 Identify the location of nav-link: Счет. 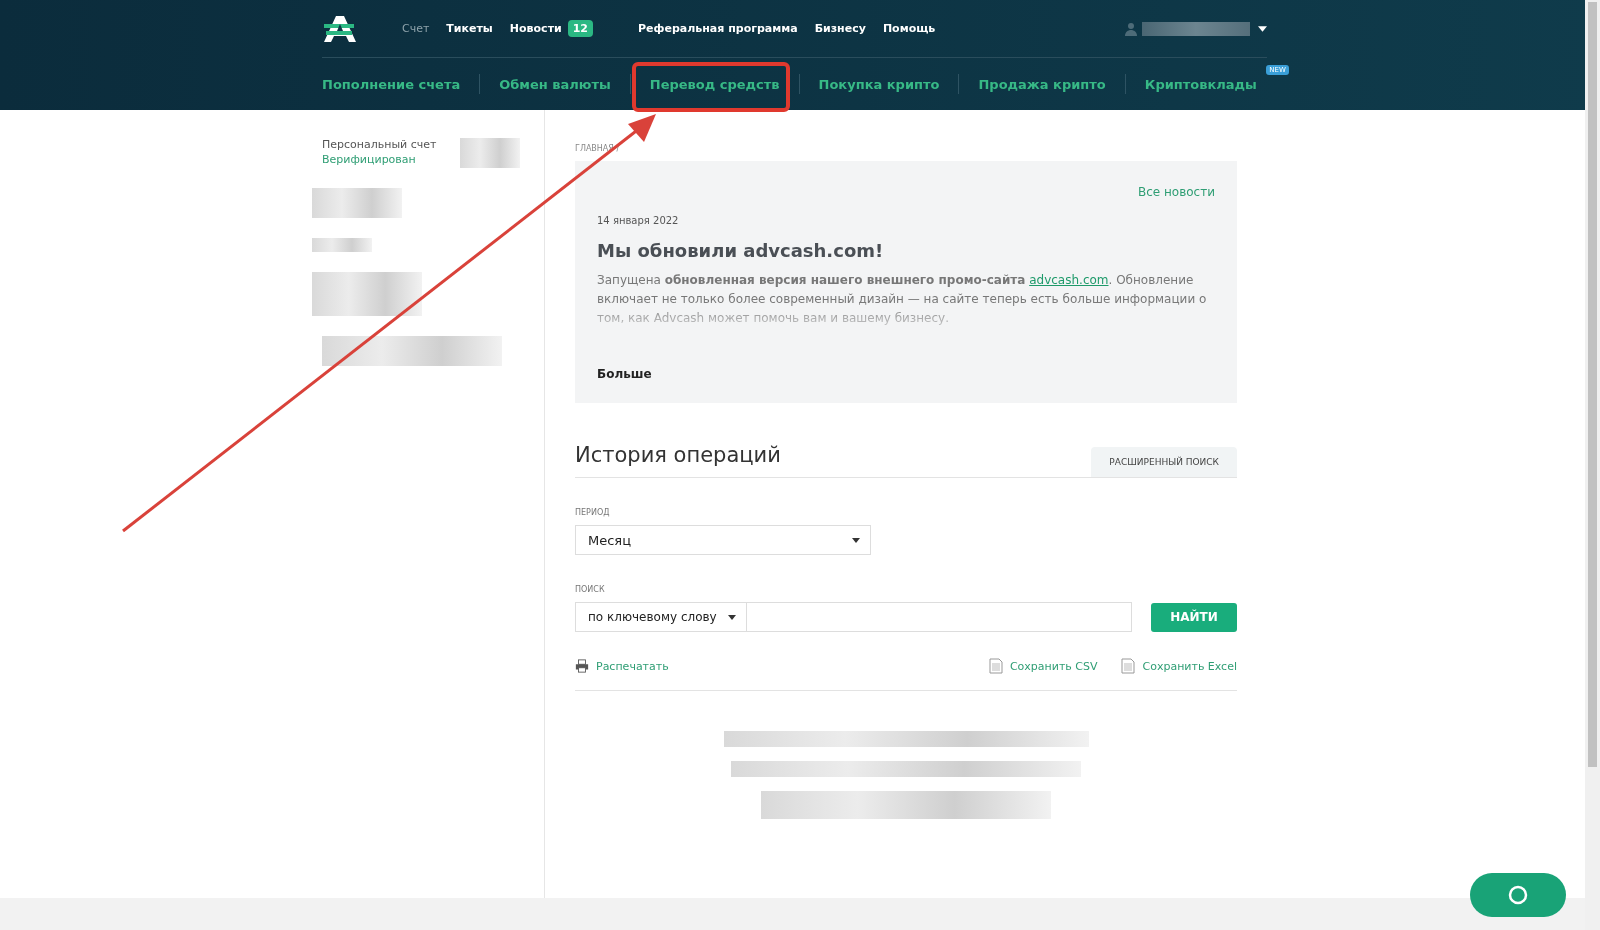
(416, 28).